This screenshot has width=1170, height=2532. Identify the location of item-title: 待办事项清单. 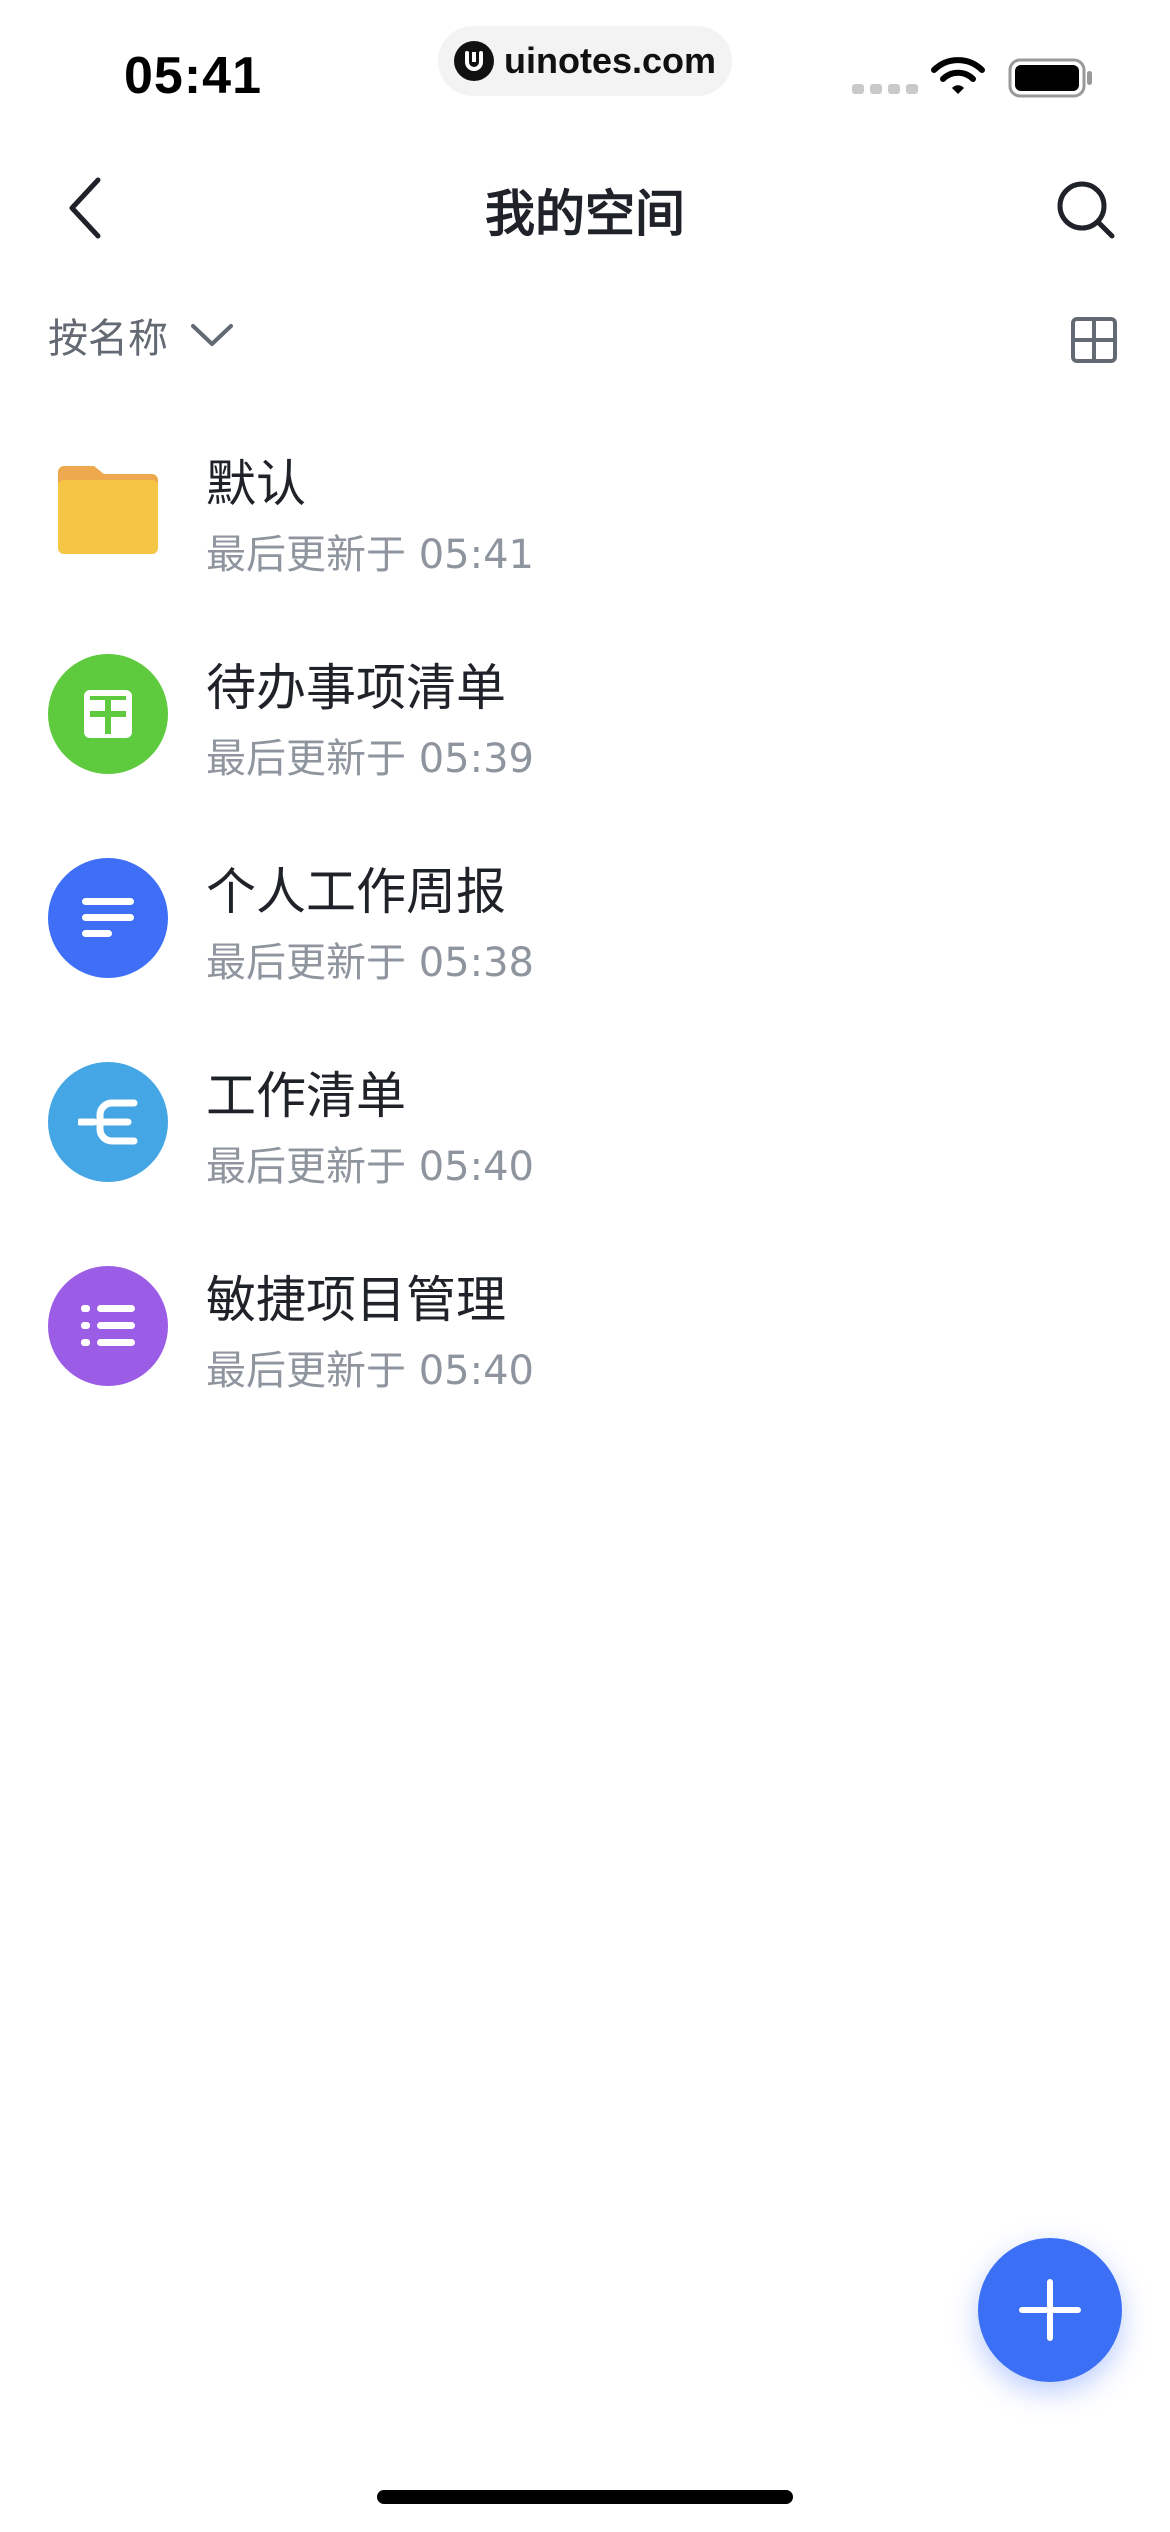
(356, 688).